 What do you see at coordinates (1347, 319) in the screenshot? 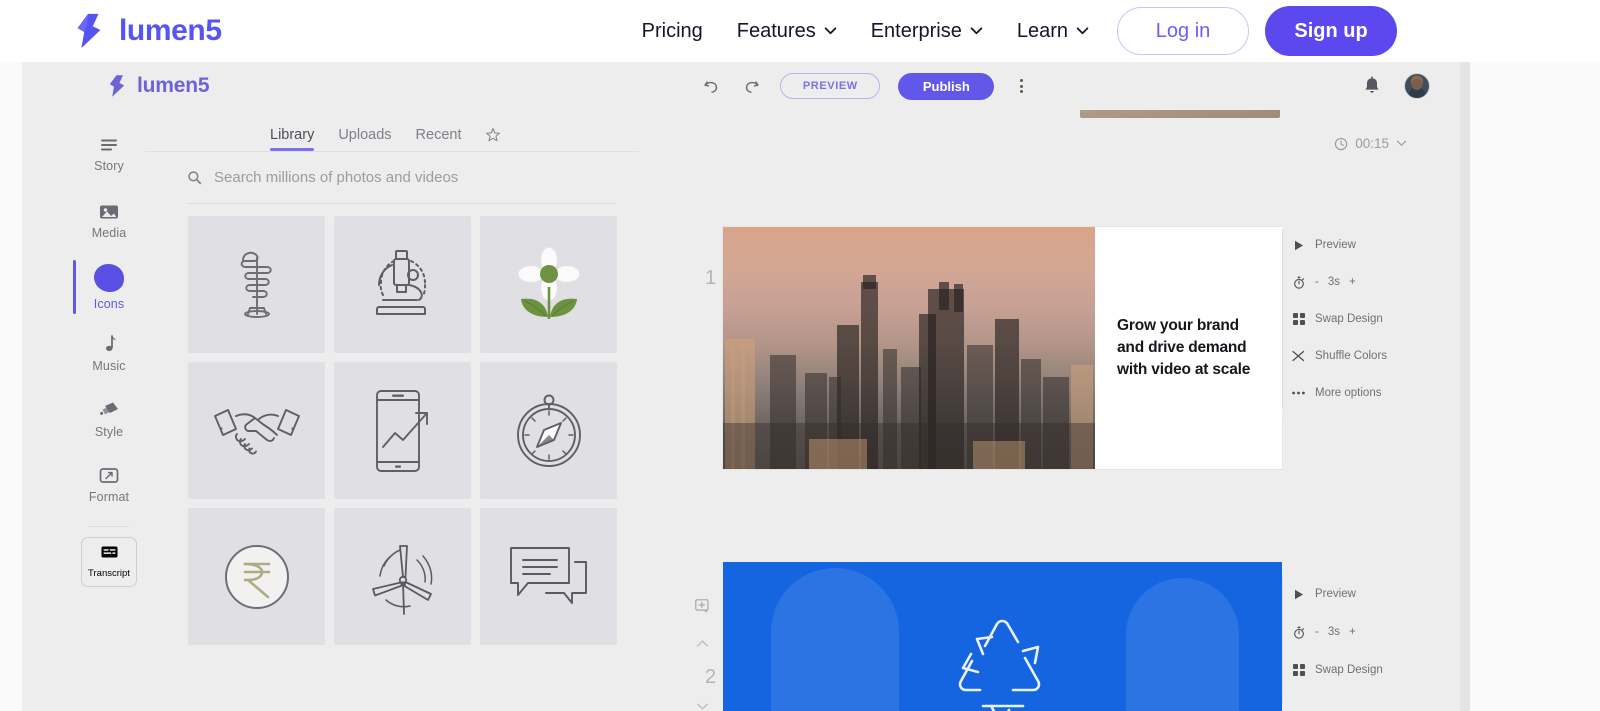
I see `scene-1-swap-design-button: Swap Design` at bounding box center [1347, 319].